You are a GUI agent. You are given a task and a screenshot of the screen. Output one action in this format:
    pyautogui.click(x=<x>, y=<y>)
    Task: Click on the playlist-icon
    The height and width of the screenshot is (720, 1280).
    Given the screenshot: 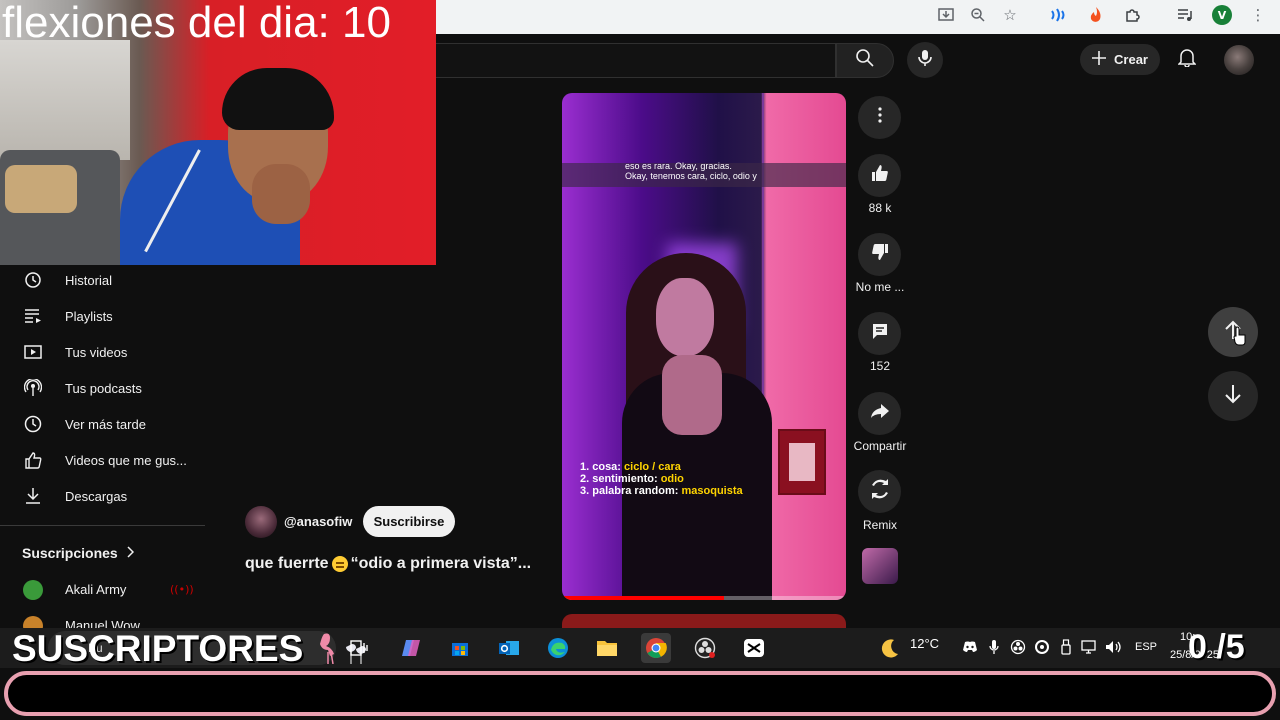 What is the action you would take?
    pyautogui.click(x=33, y=316)
    